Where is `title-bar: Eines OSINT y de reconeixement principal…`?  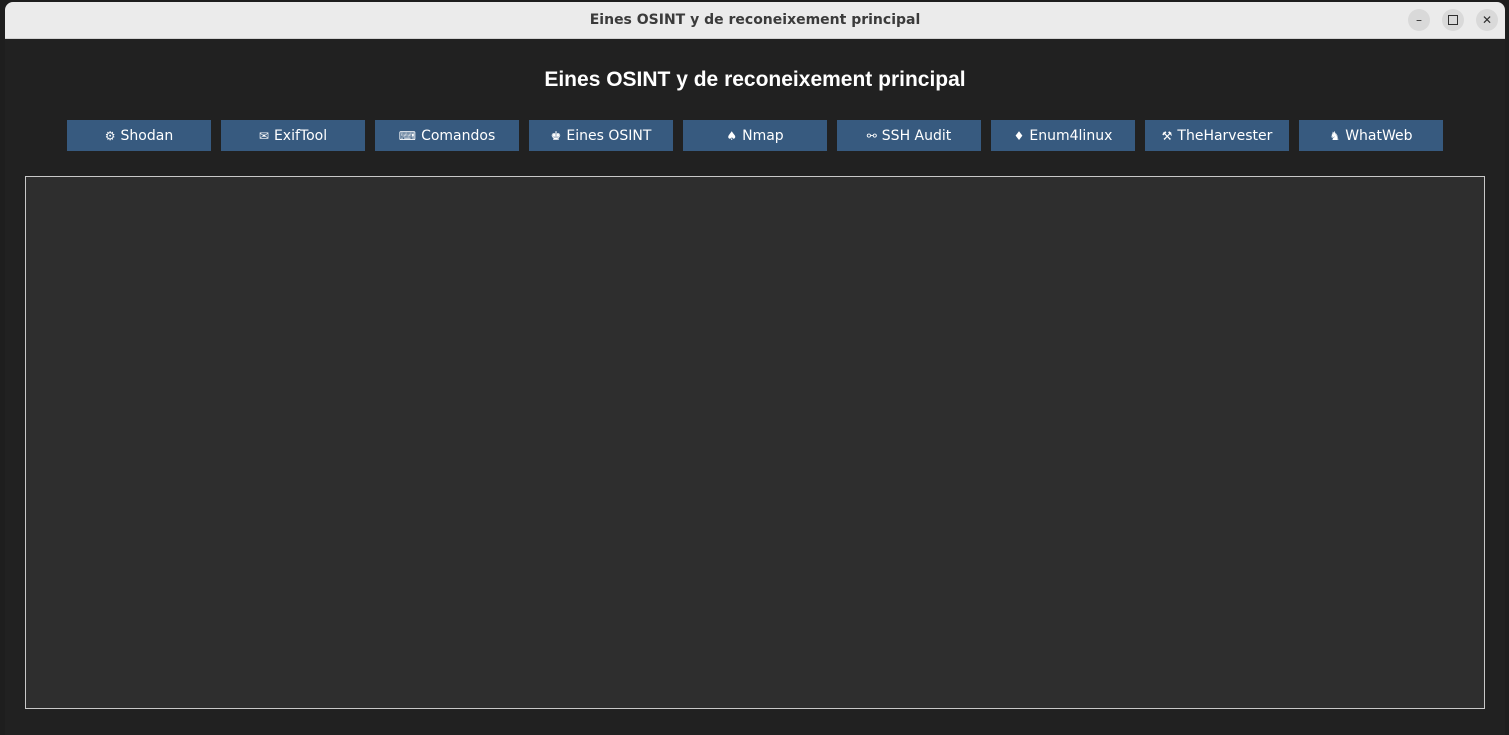 title-bar: Eines OSINT y de reconeixement principal… is located at coordinates (755, 20).